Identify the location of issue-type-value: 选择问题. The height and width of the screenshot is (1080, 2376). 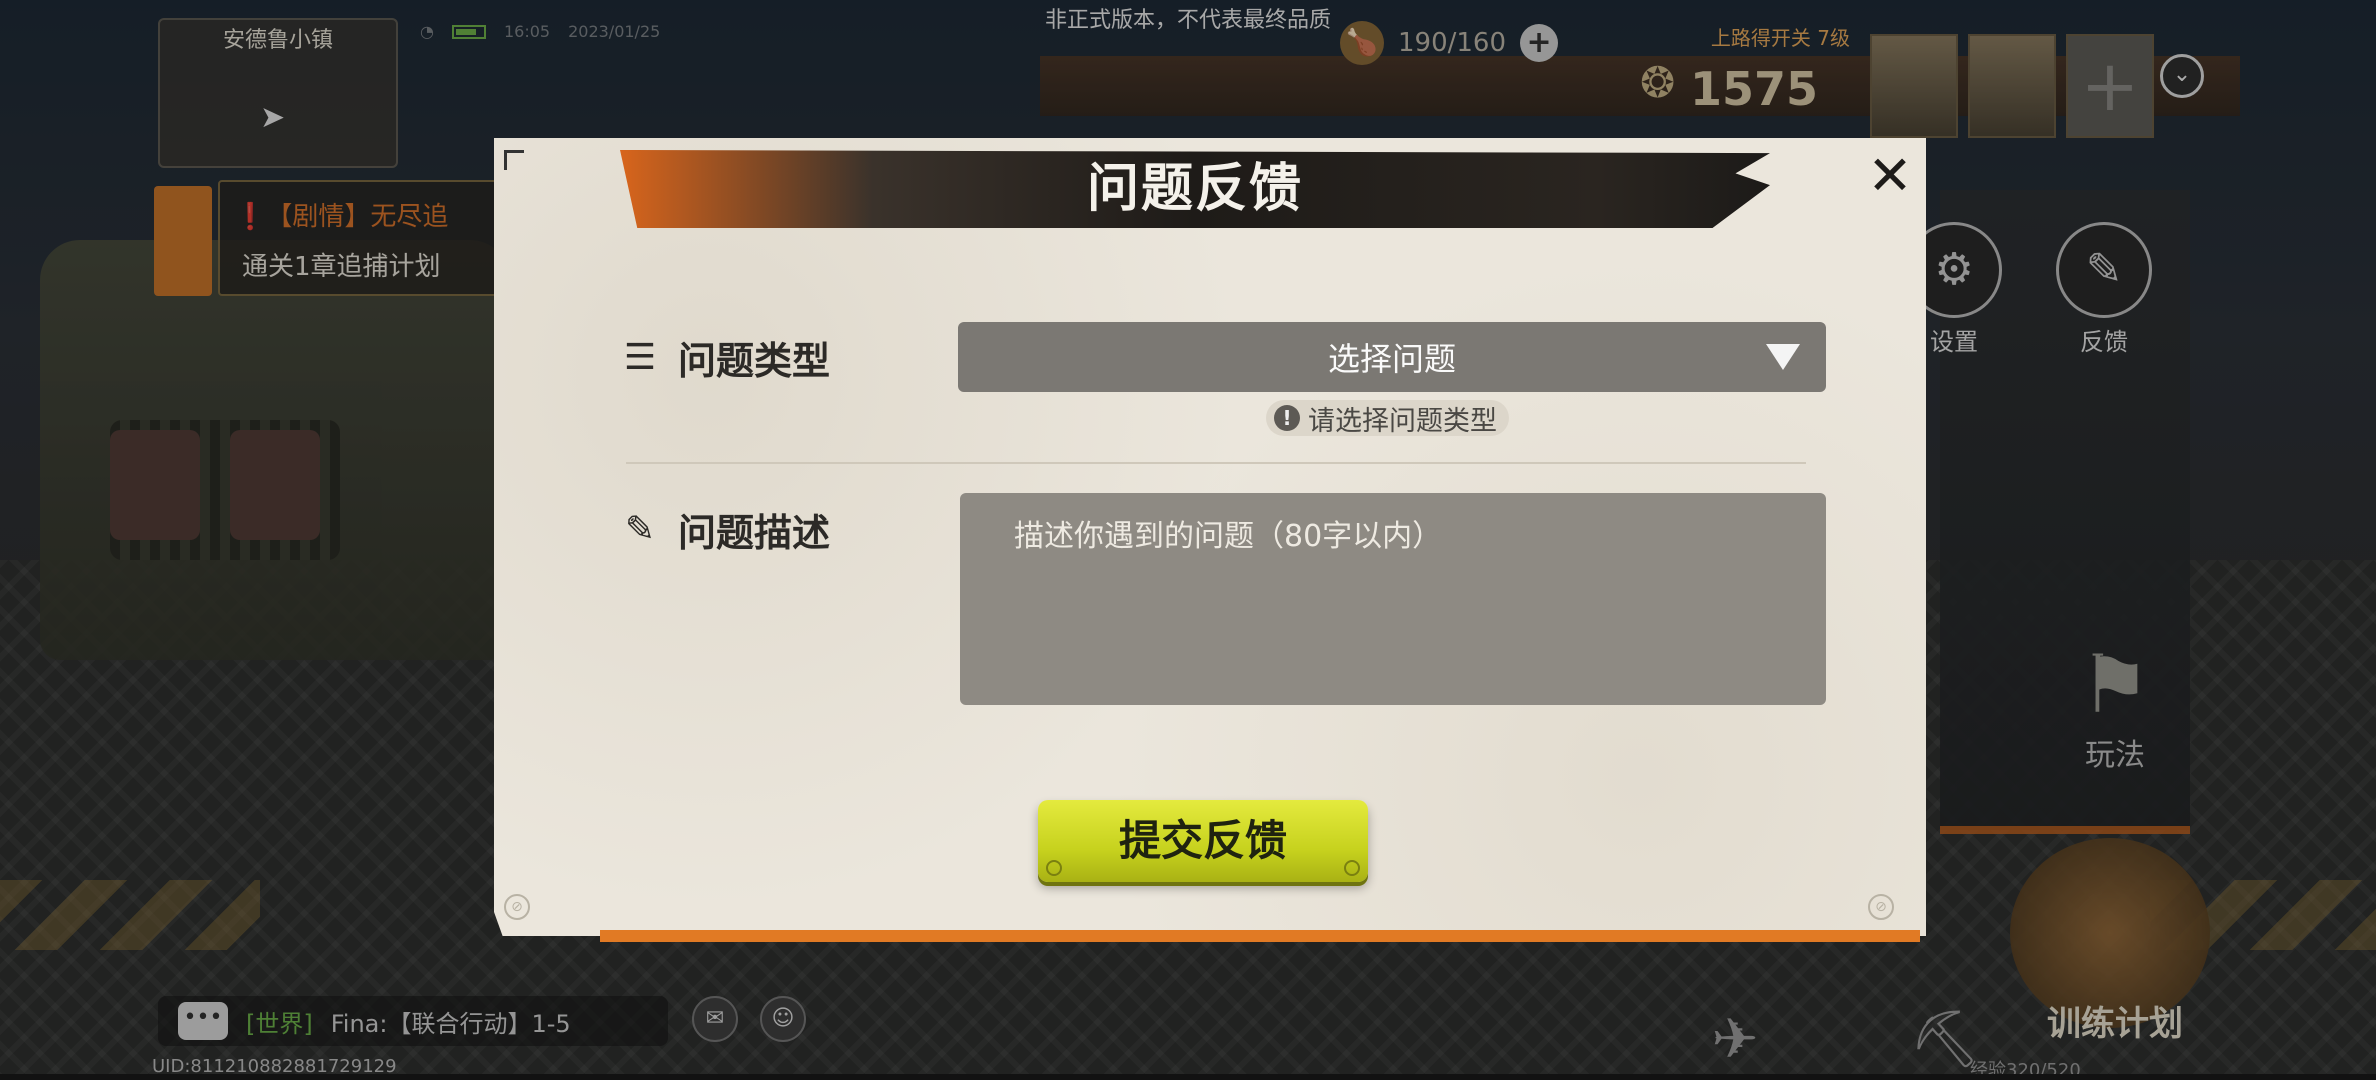
(1391, 359).